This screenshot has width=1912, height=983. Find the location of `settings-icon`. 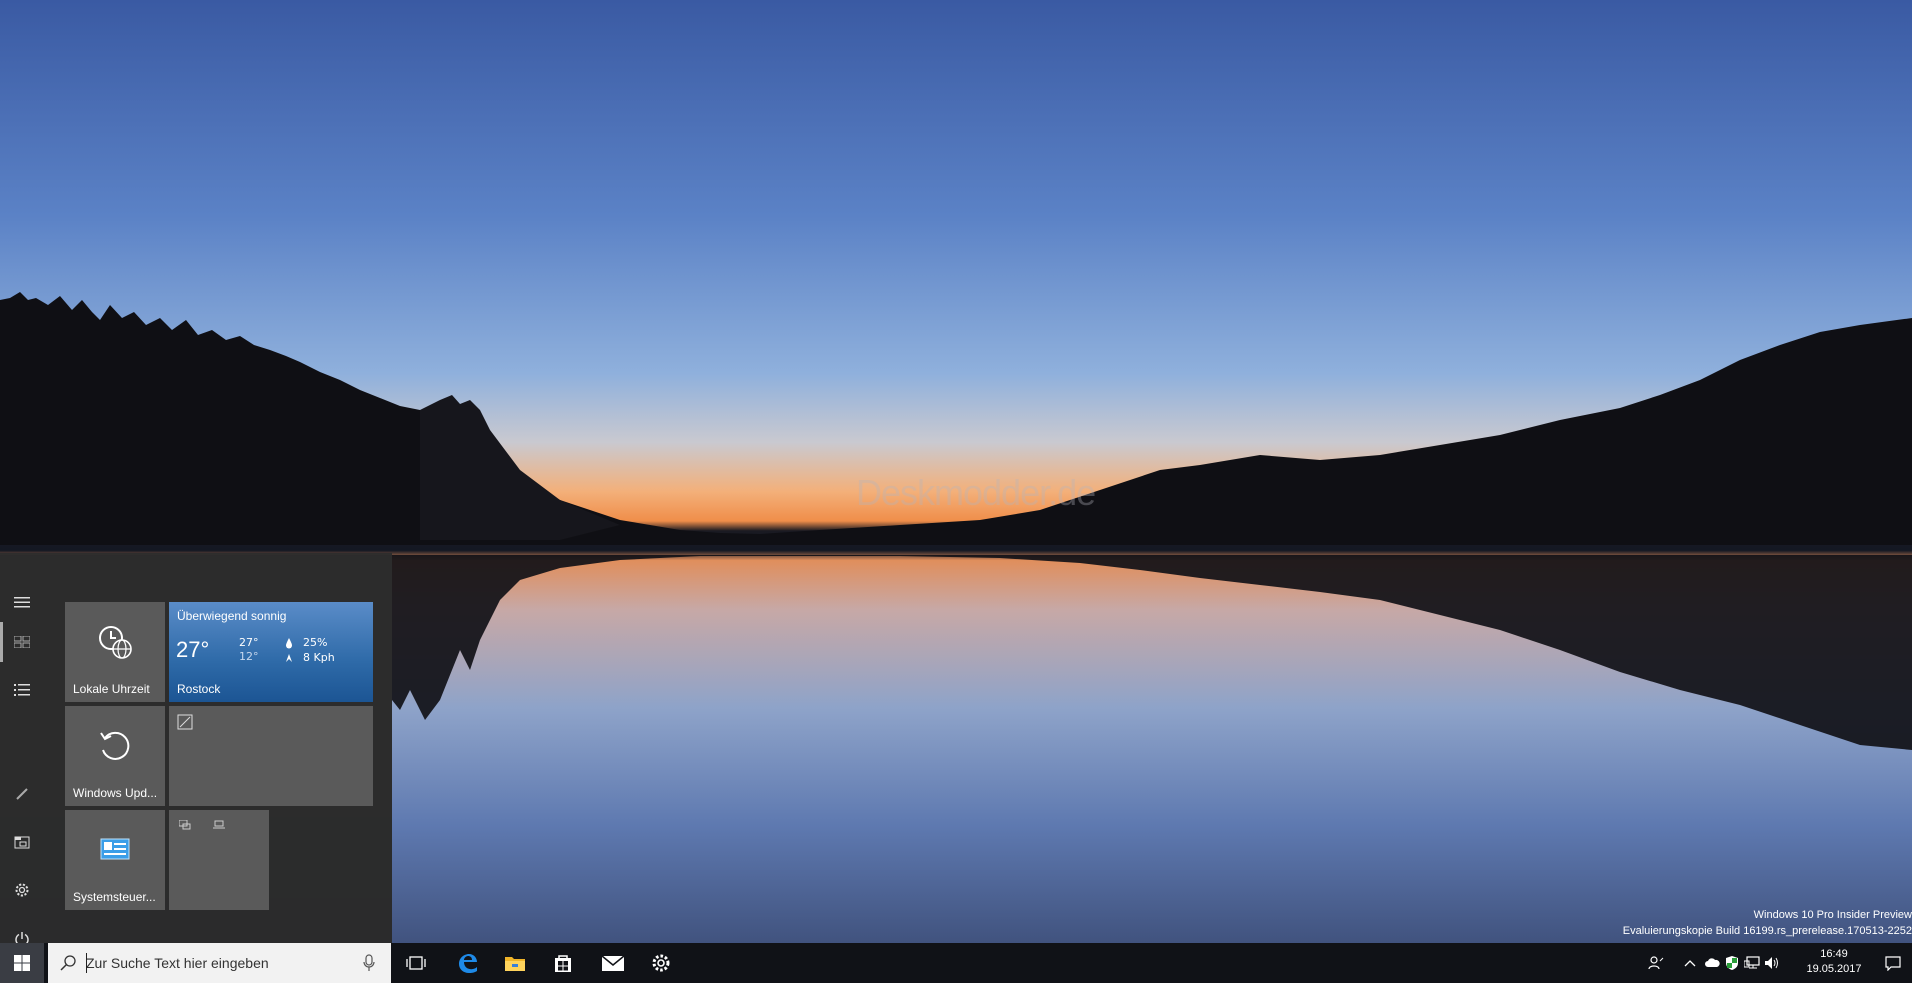

settings-icon is located at coordinates (661, 963).